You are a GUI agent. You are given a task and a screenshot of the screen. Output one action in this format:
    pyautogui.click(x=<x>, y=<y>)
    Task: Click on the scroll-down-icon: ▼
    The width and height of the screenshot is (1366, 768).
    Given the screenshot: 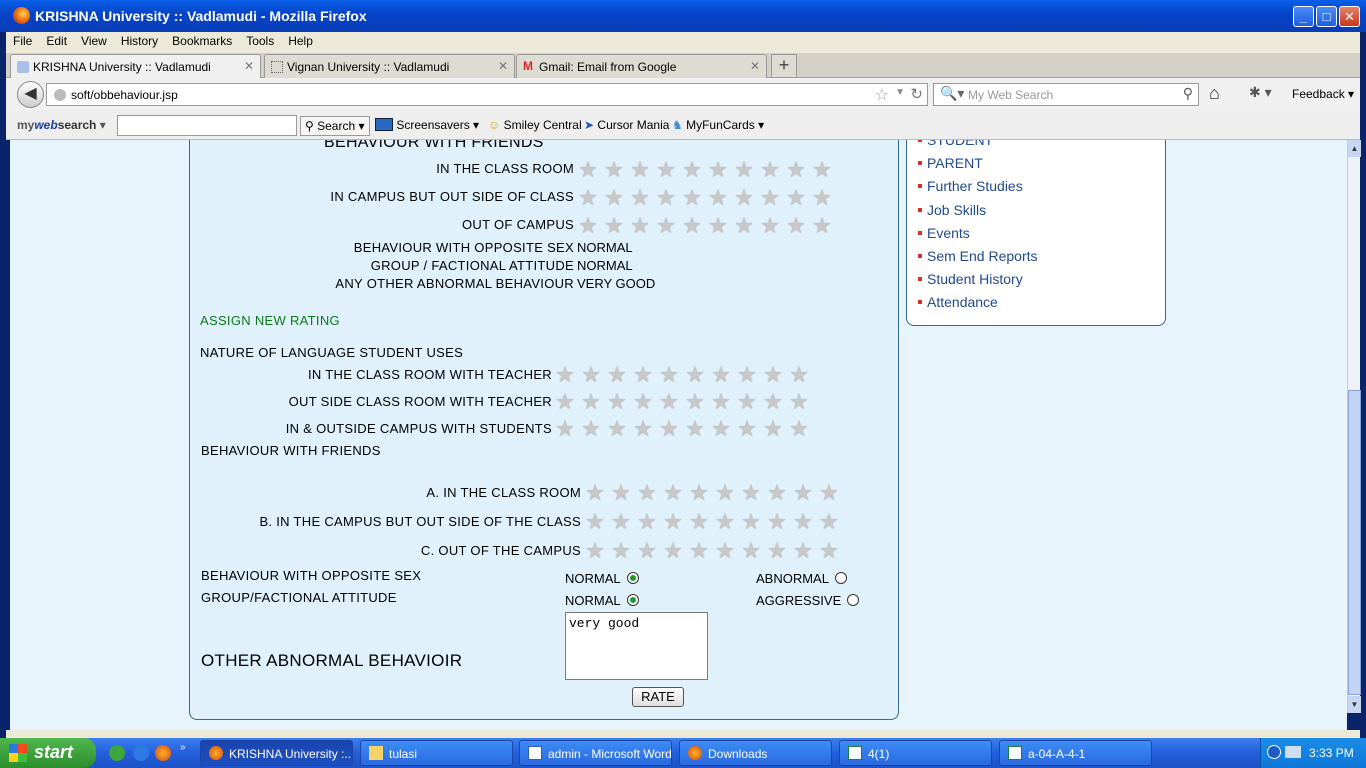 What is the action you would take?
    pyautogui.click(x=1354, y=704)
    